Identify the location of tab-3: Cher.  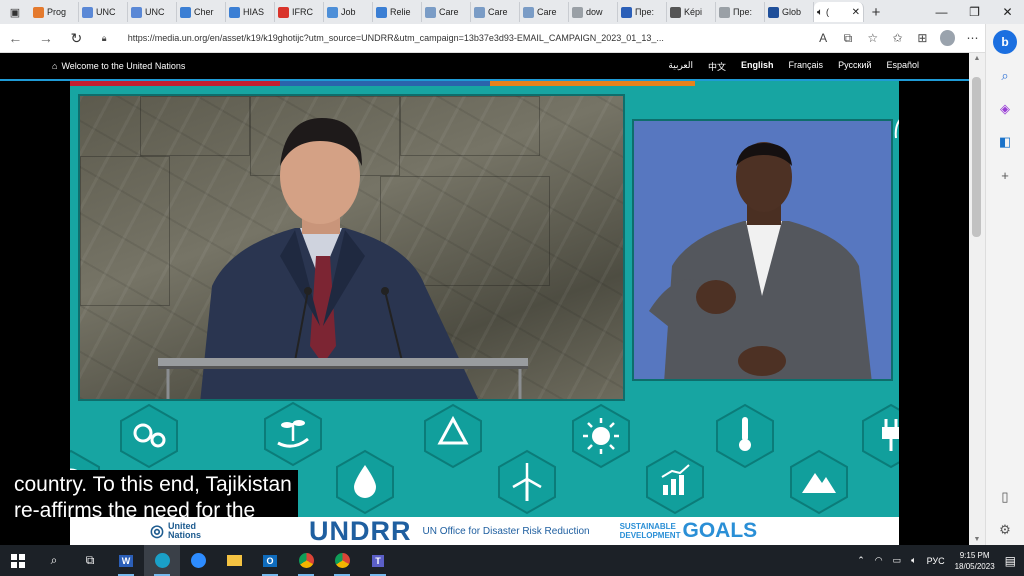
(201, 12).